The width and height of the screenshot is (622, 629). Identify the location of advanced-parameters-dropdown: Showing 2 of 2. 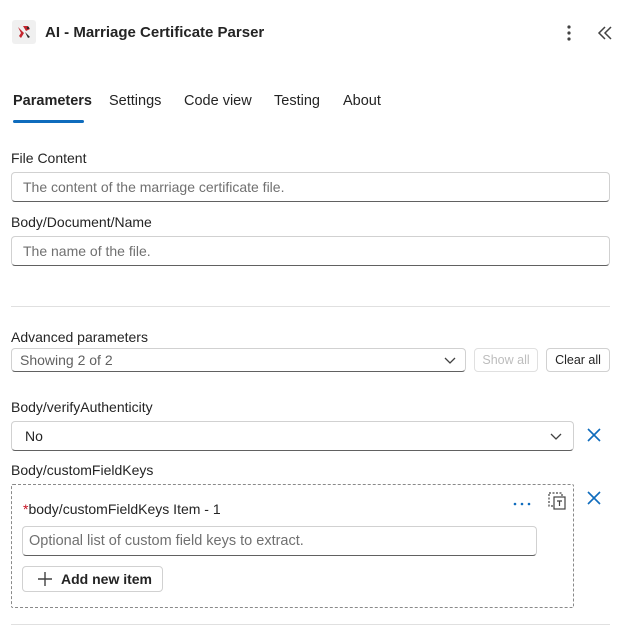
(238, 360).